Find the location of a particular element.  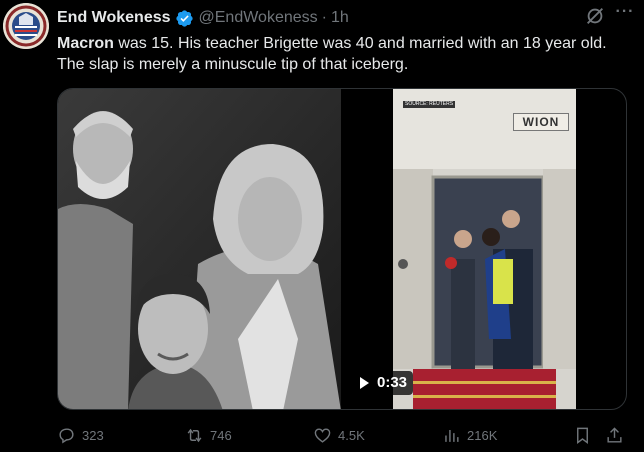

views-button: 216K is located at coordinates (469, 435).